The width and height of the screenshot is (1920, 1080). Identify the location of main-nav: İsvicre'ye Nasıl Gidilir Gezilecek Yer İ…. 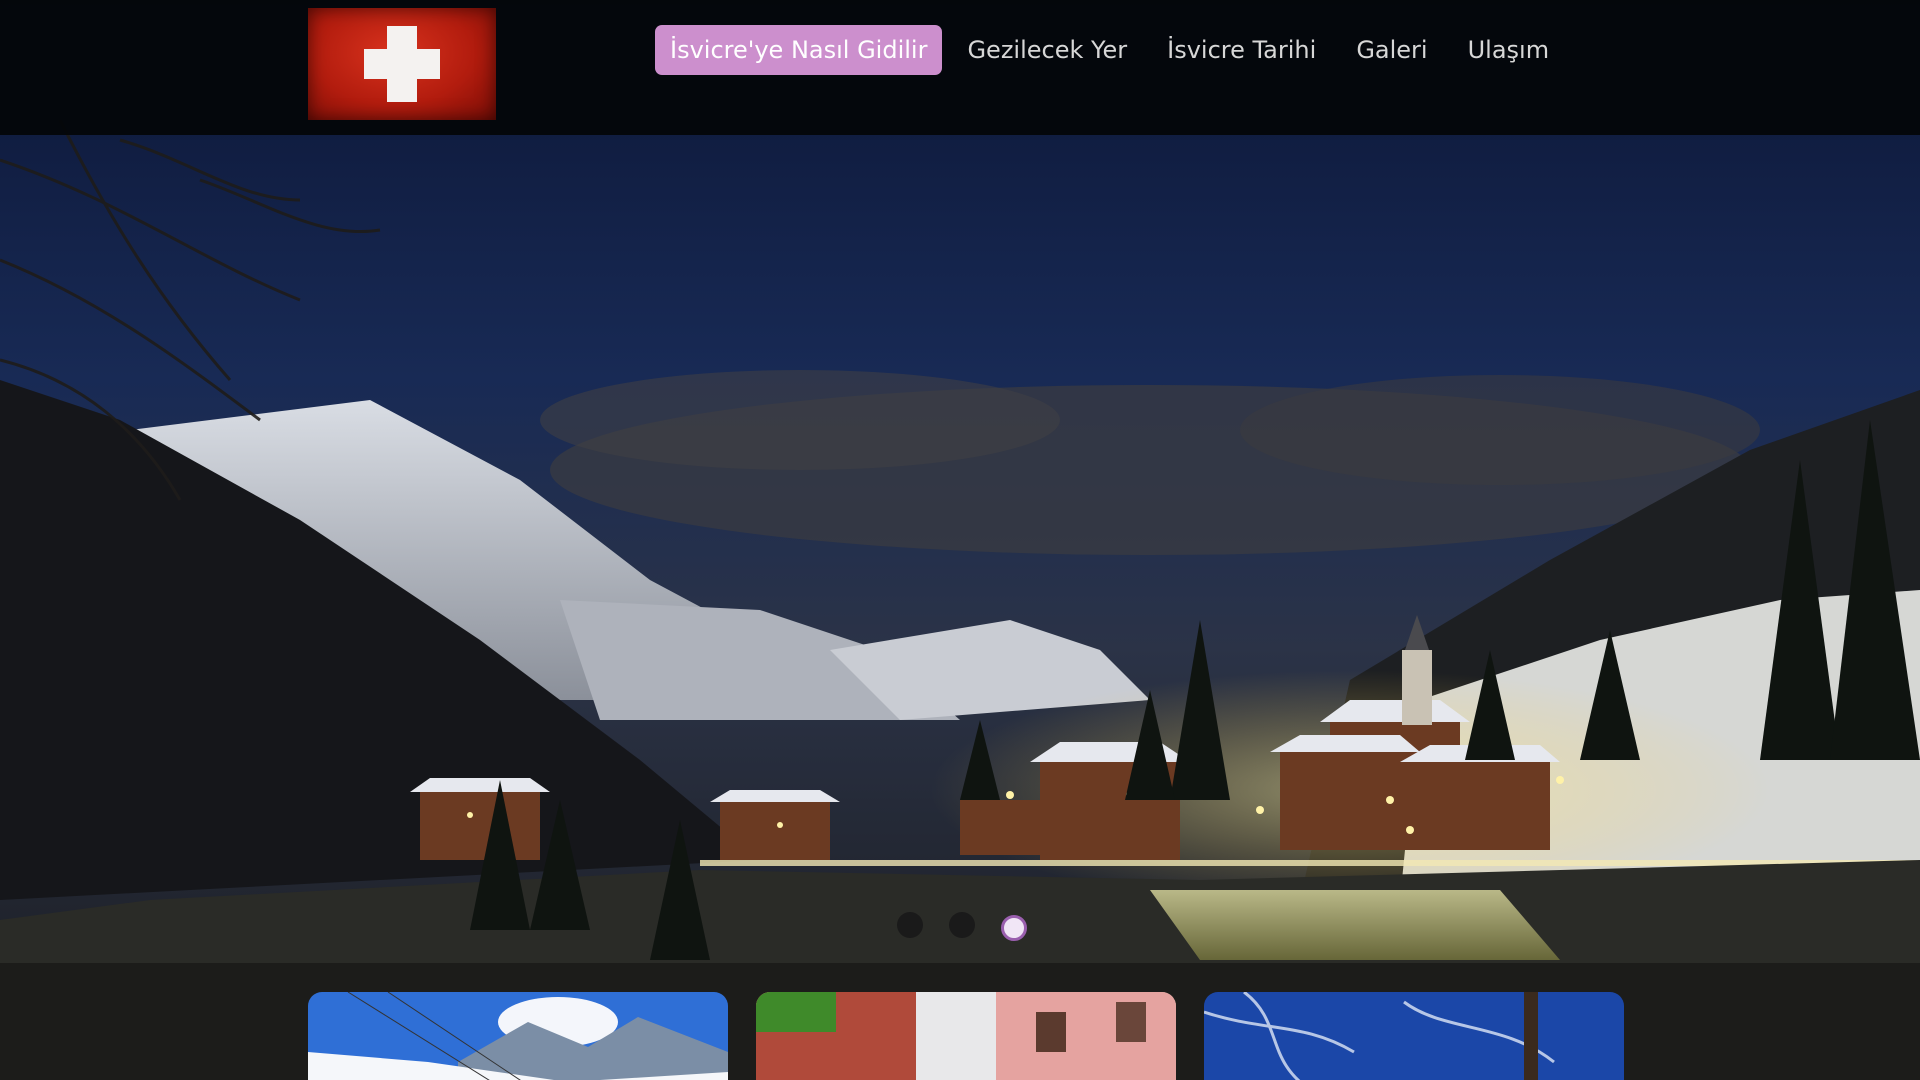
(1109, 50).